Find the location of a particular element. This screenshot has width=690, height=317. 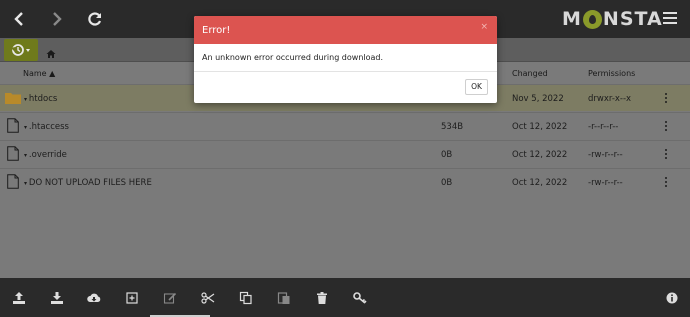

logo-text-left: M is located at coordinates (572, 19).